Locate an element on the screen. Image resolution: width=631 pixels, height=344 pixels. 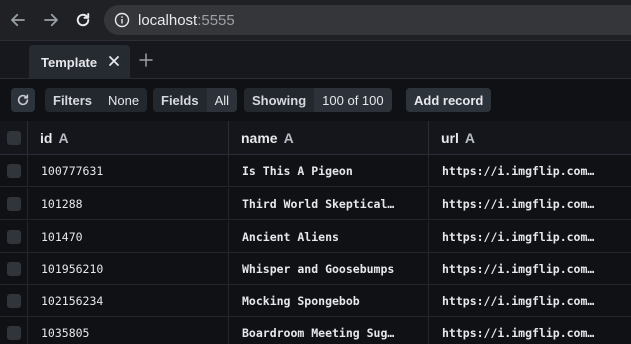
showing-control: Showing 100 of 100 is located at coordinates (318, 100).